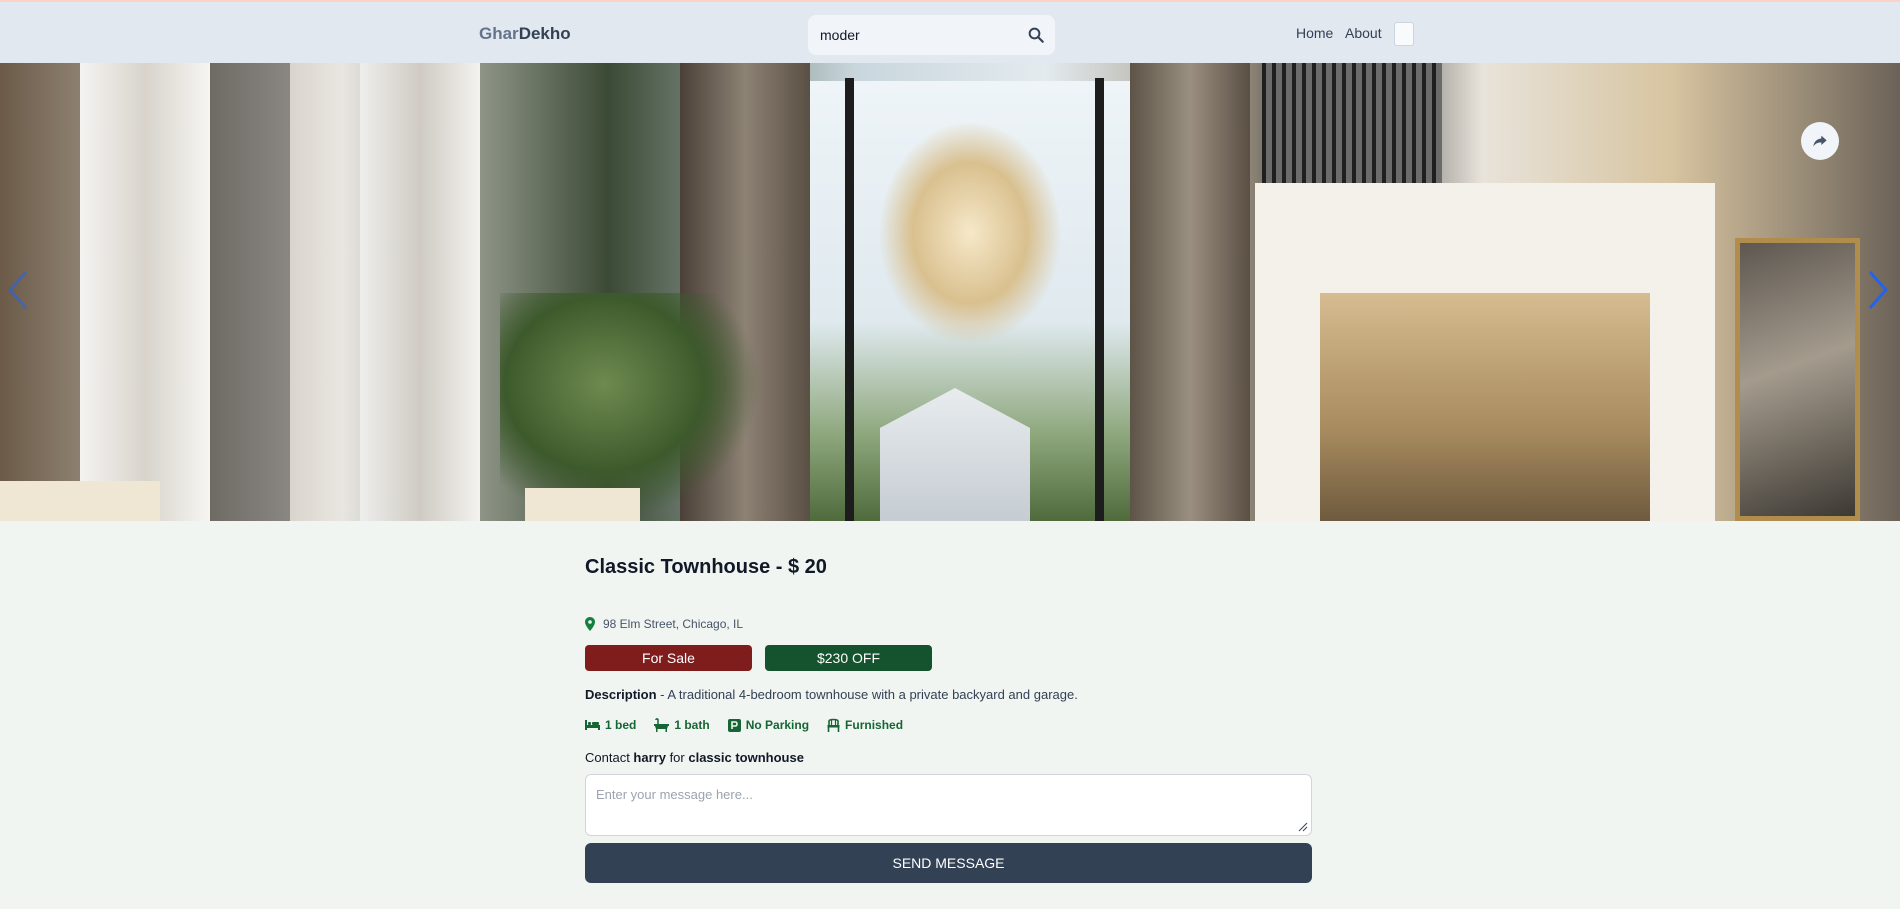 This screenshot has width=1900, height=909. I want to click on search-icon, so click(1036, 35).